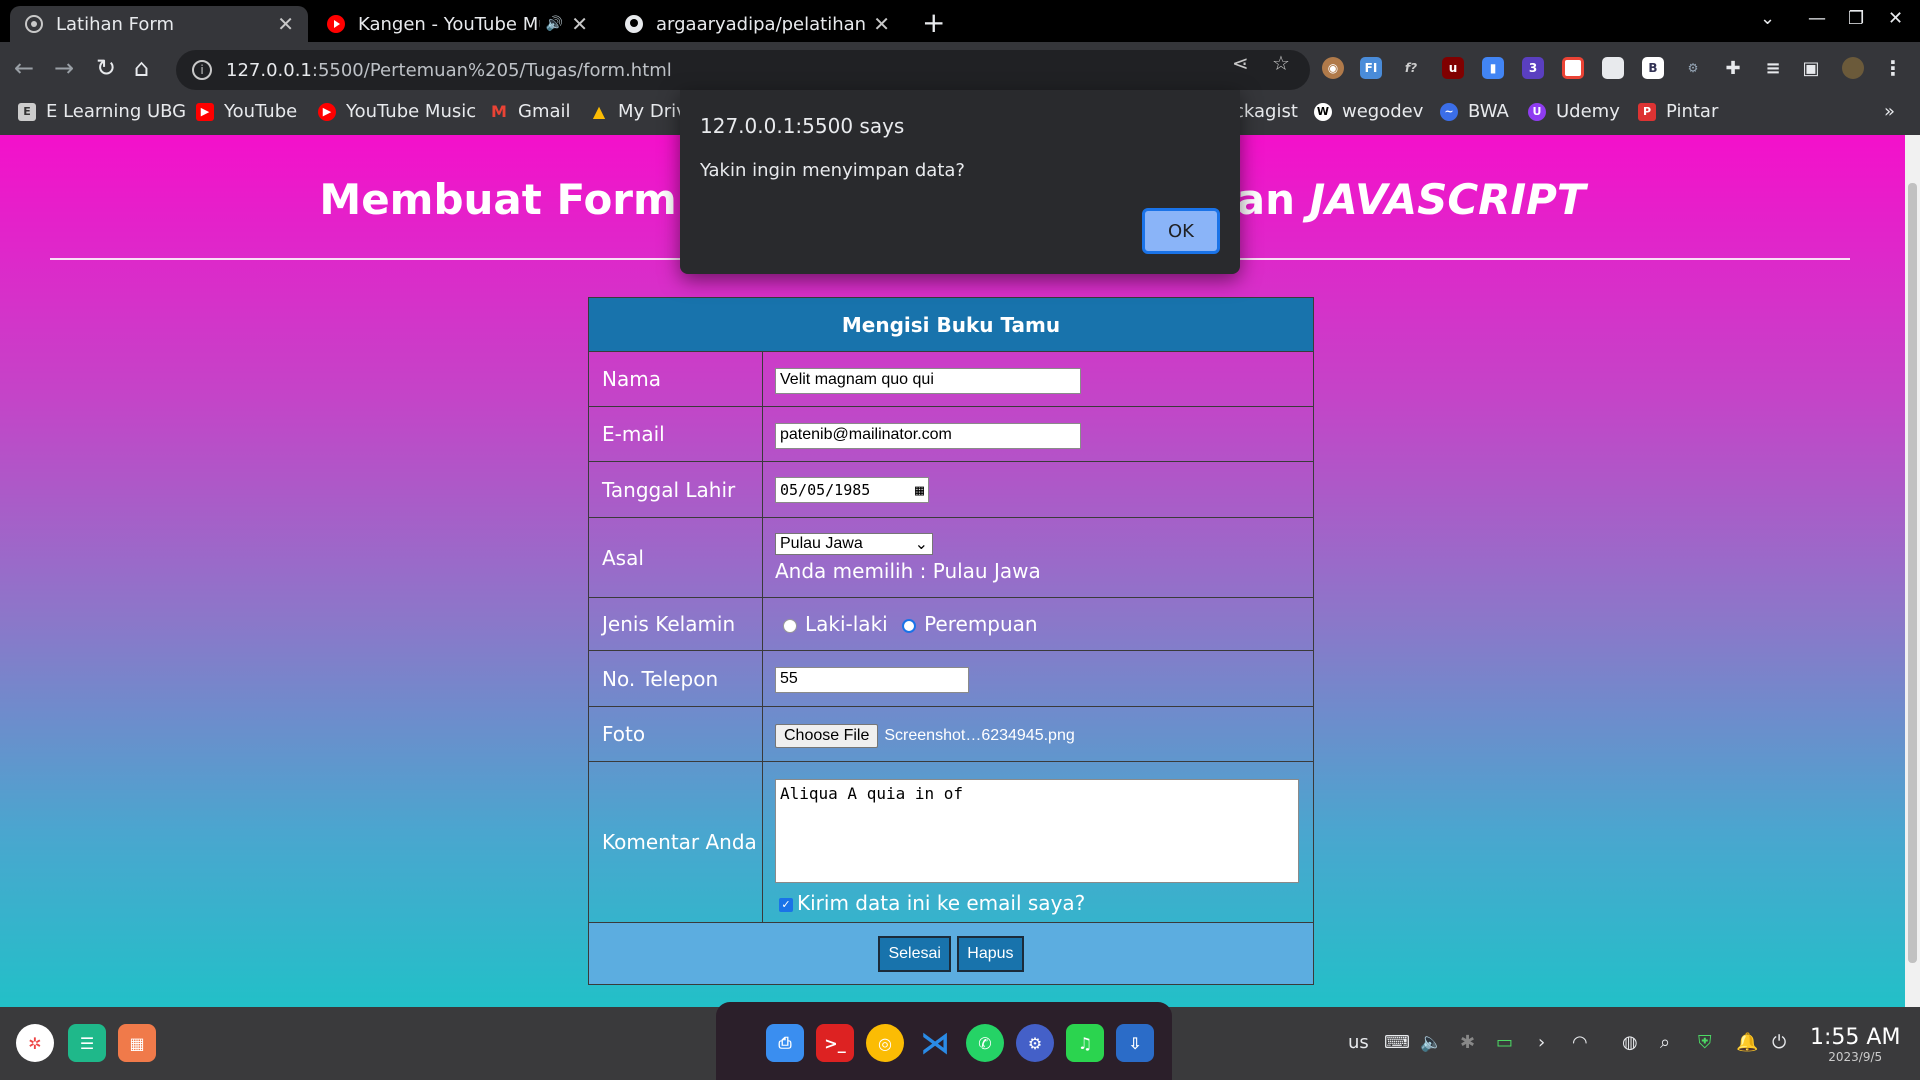 This screenshot has width=1920, height=1080. What do you see at coordinates (1383, 111) in the screenshot?
I see `bookmark-label: wegodev` at bounding box center [1383, 111].